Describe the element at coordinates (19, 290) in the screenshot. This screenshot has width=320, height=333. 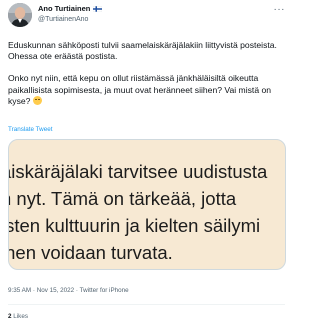
I see `tweet-time: 9:35 AM` at that location.